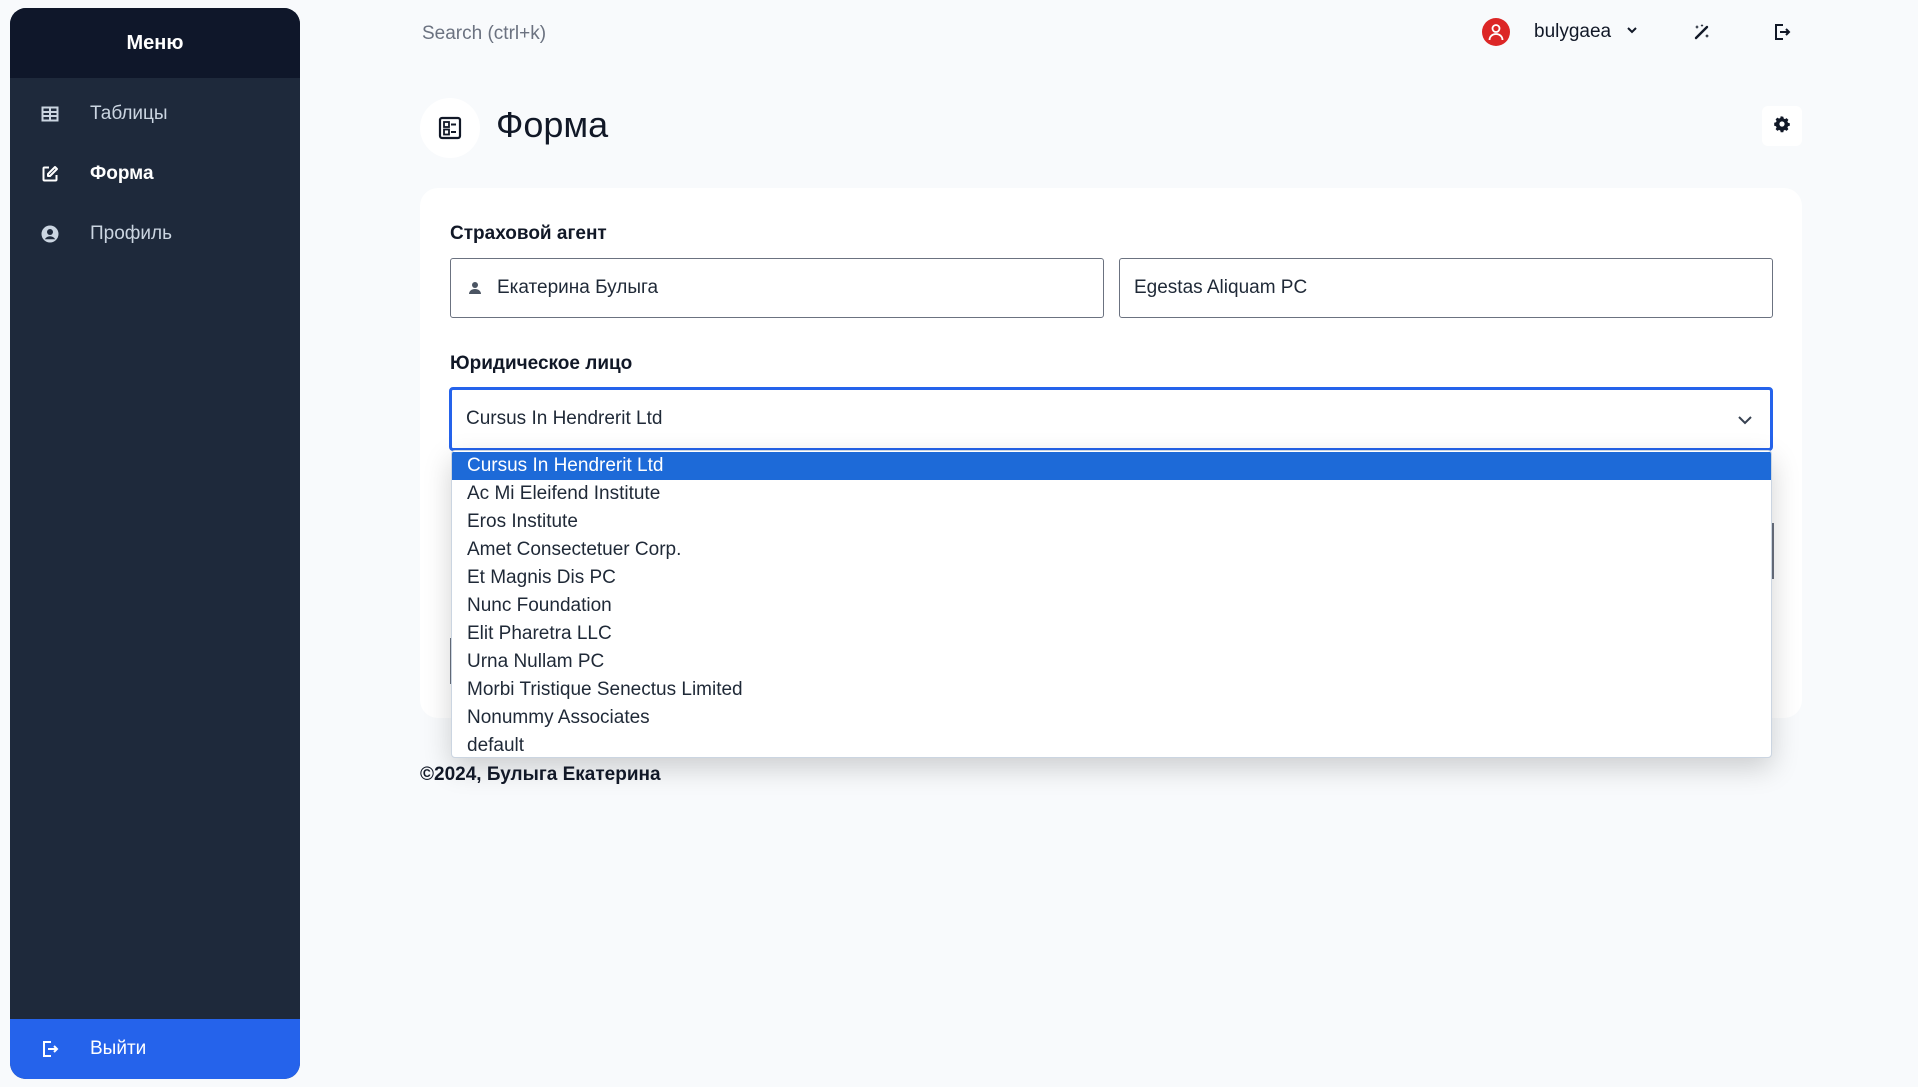 This screenshot has height=1087, width=1918. I want to click on logout-label: Выйти, so click(118, 1048).